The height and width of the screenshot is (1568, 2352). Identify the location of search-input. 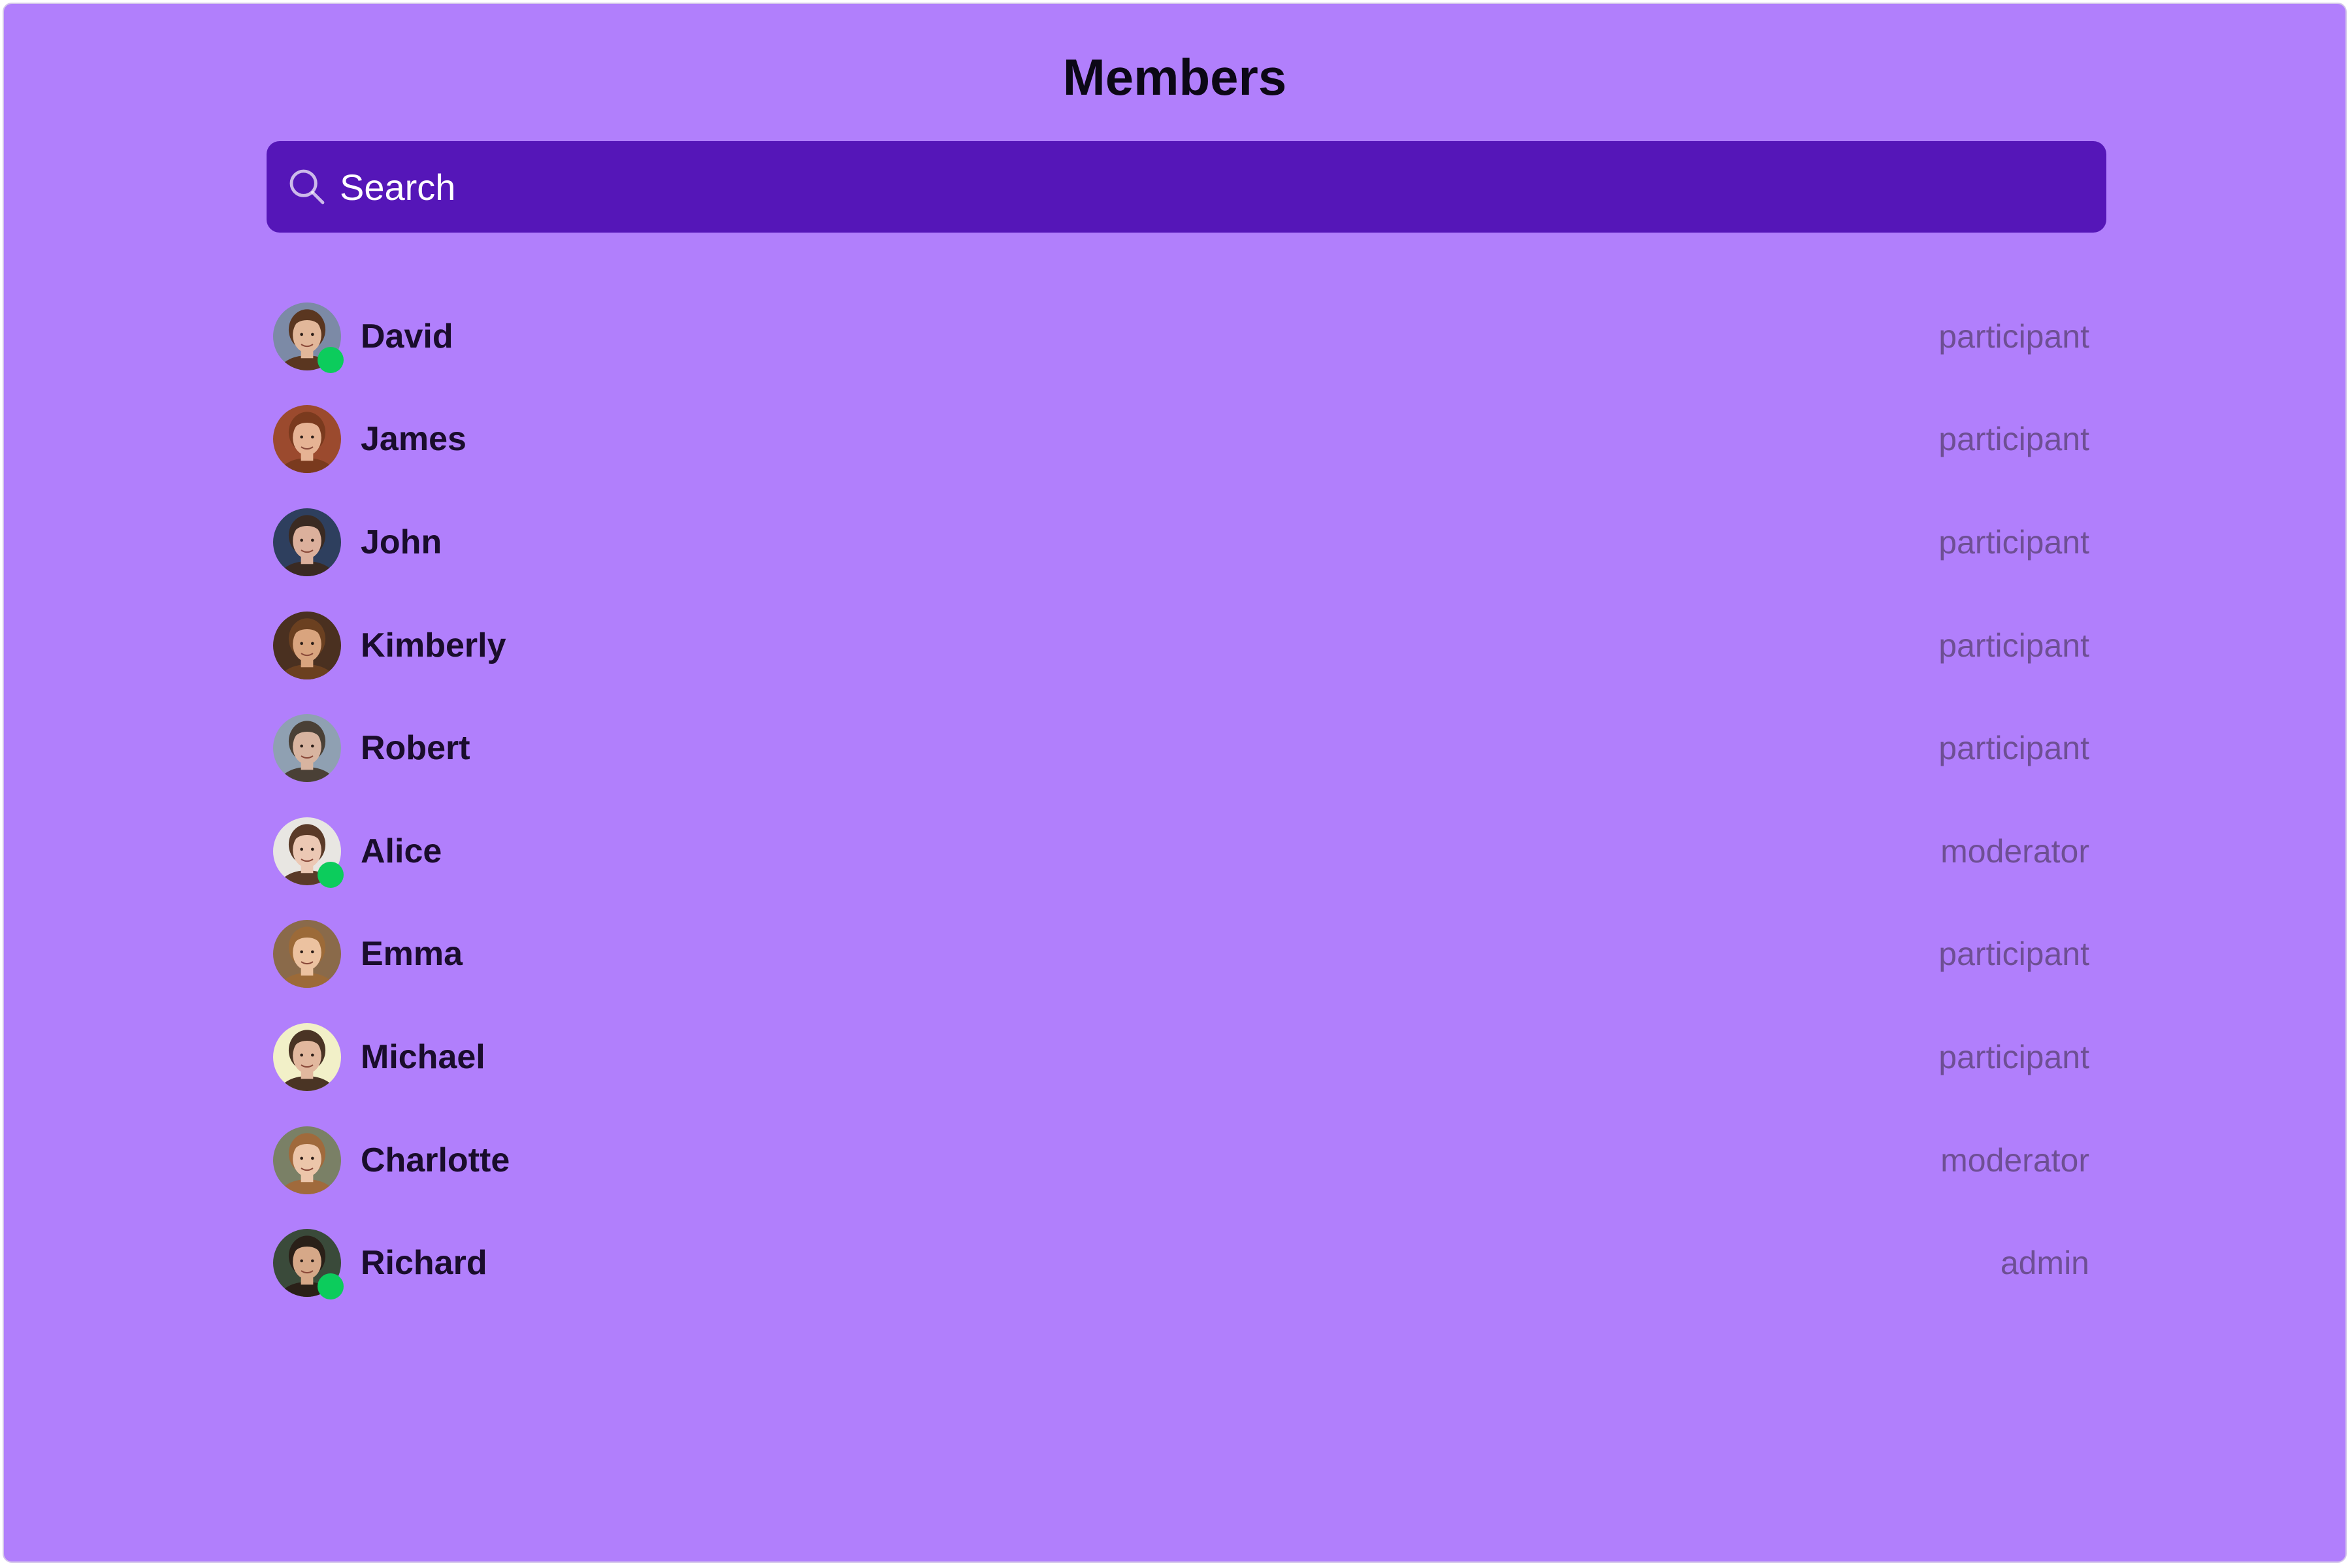
(1209, 187).